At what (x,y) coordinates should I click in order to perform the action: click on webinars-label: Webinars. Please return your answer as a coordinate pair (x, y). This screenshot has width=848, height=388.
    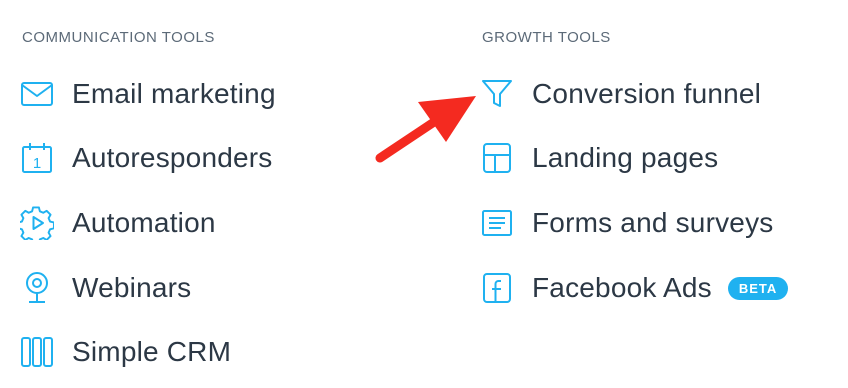
    Looking at the image, I should click on (132, 287).